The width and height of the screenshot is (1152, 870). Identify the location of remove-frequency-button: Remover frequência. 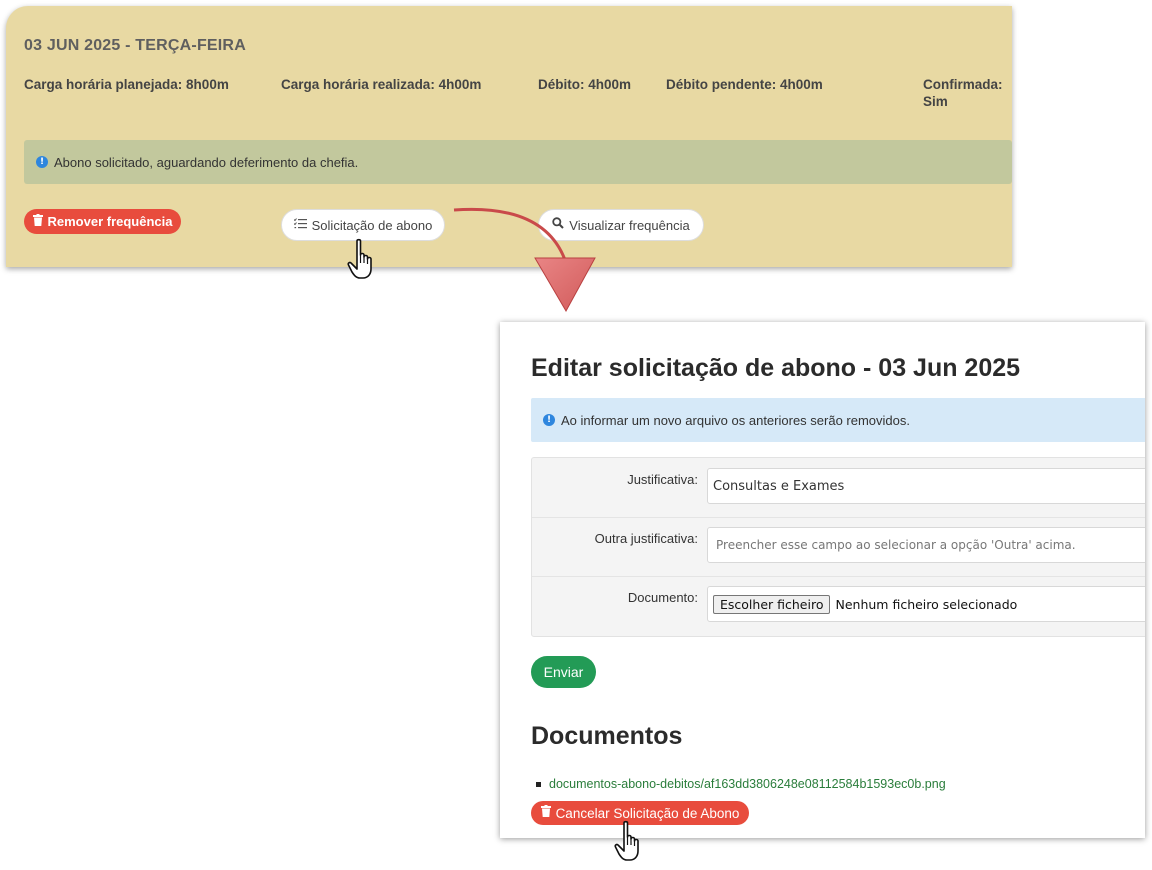
(102, 221).